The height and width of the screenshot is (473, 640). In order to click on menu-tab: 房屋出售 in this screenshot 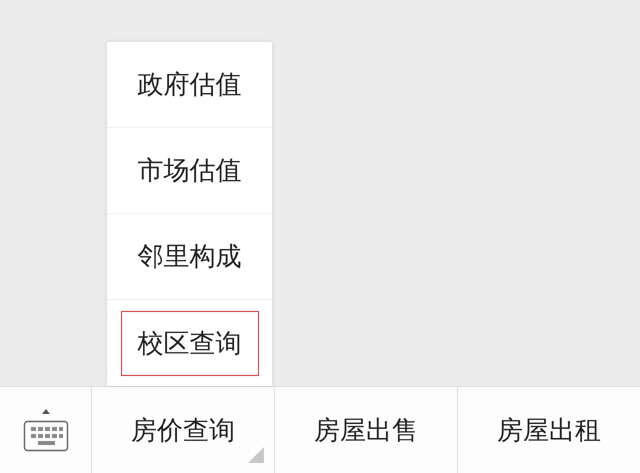, I will do `click(366, 430)`.